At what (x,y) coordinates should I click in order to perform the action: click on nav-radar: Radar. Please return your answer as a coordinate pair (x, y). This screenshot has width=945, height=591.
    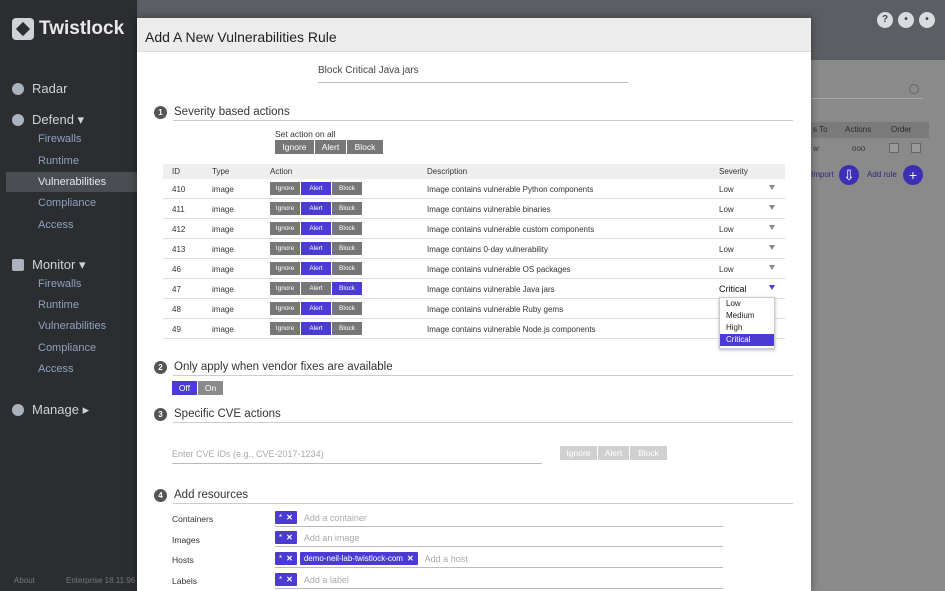
    Looking at the image, I should click on (39, 88).